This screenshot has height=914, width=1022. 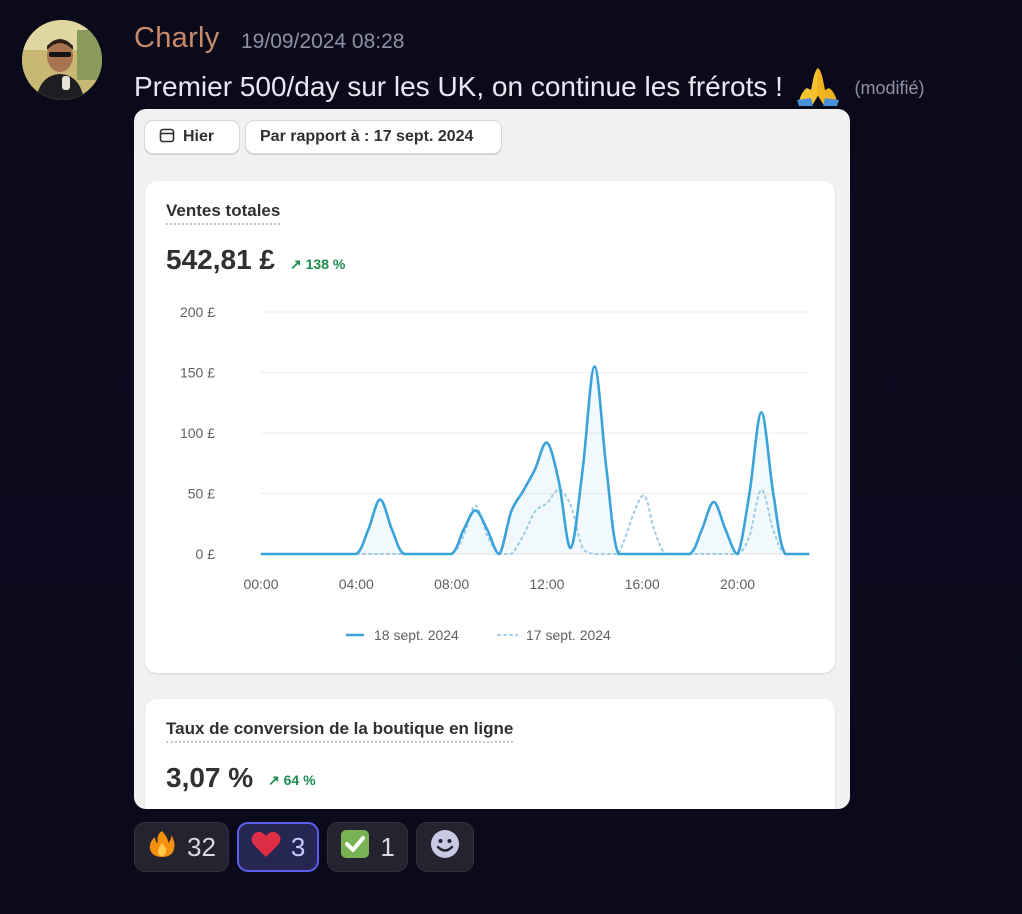 I want to click on add-reaction-smiley-icon, so click(x=445, y=847).